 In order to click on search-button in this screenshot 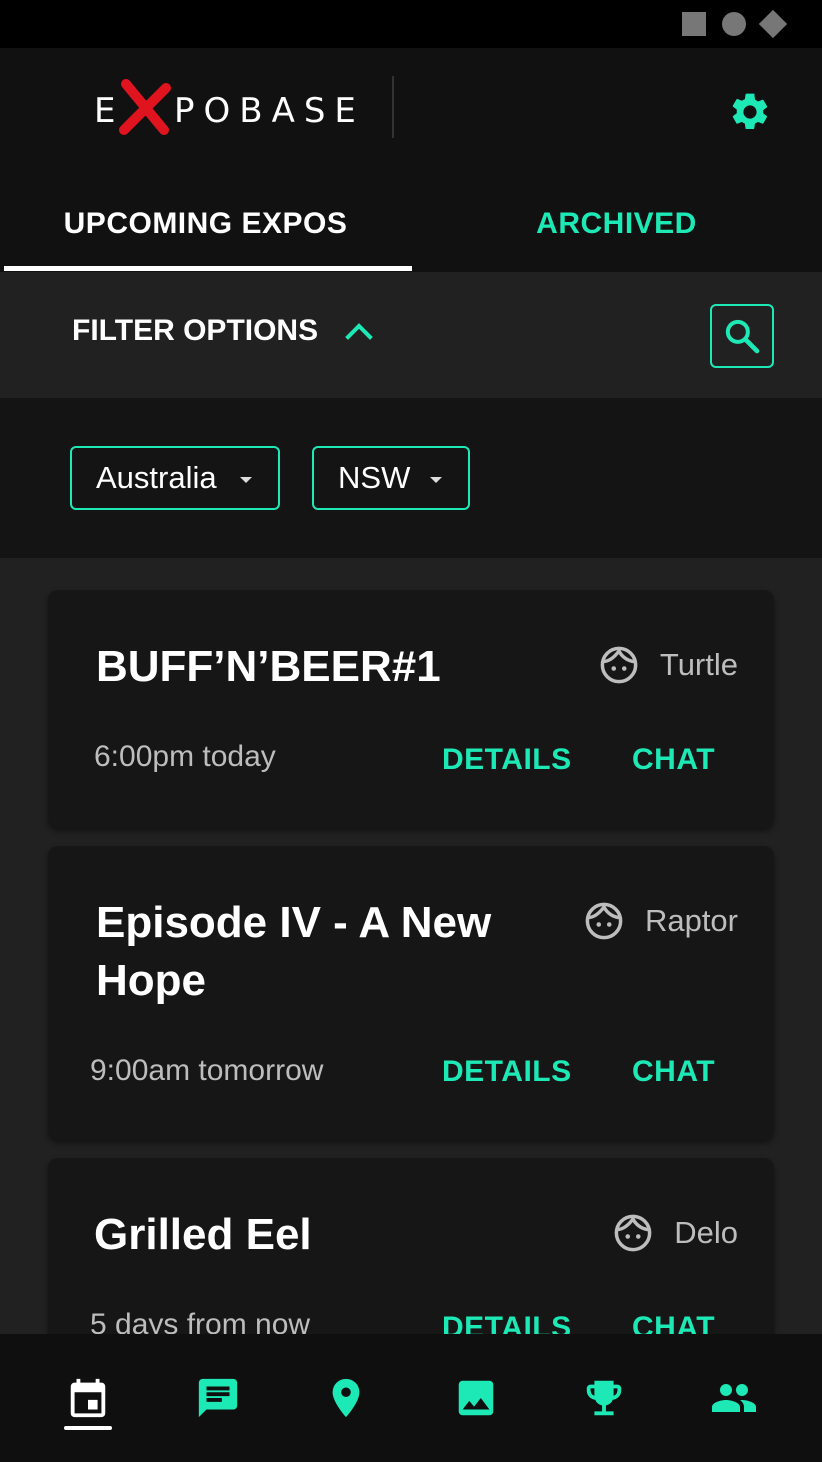, I will do `click(742, 336)`.